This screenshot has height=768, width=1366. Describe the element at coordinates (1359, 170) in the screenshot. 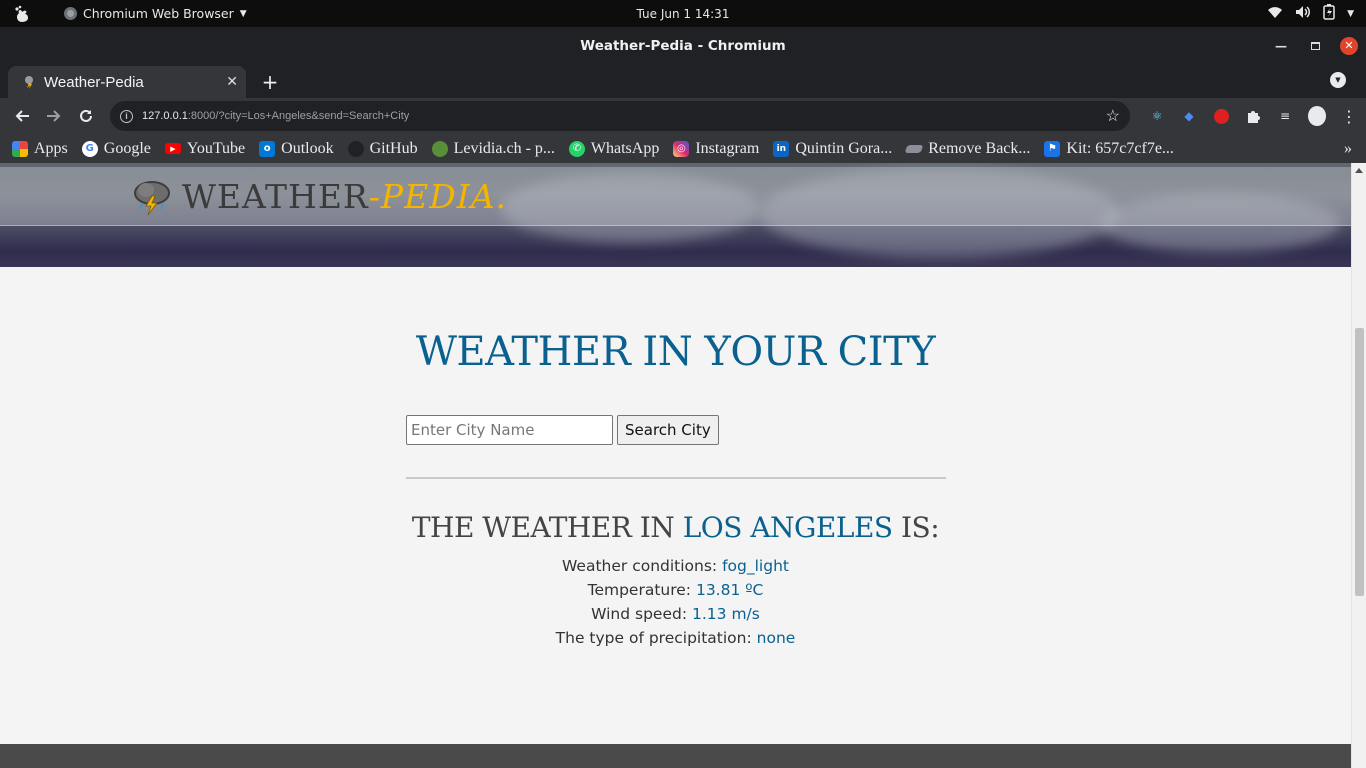

I see `scroll-up-arrow-icon` at that location.